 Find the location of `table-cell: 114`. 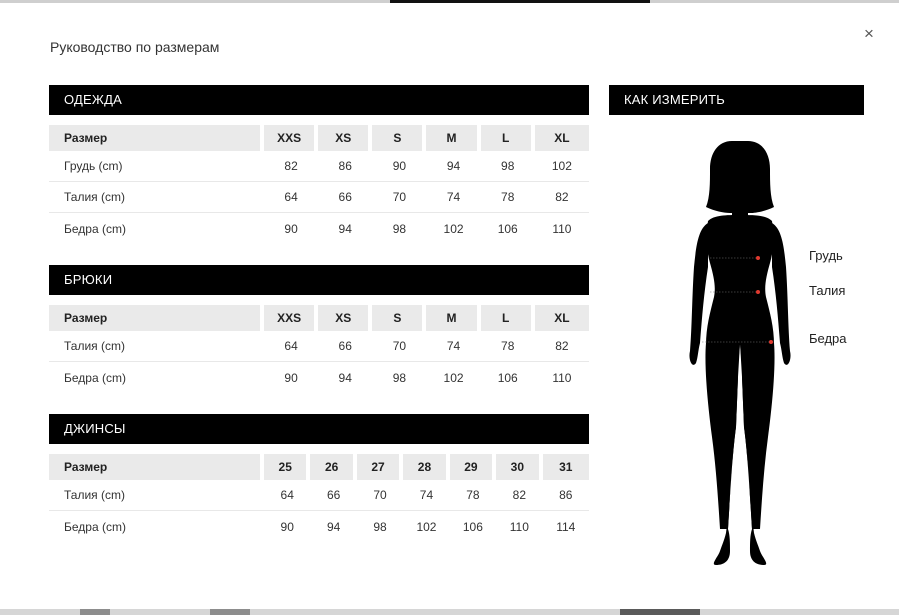

table-cell: 114 is located at coordinates (566, 526).